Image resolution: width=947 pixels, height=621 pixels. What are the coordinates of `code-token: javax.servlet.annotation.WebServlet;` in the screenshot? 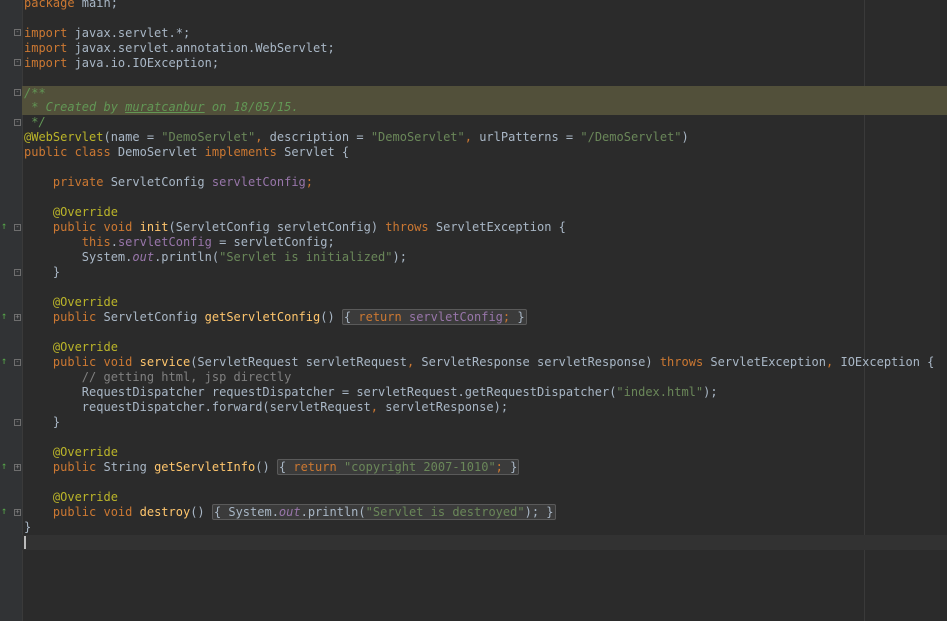 It's located at (201, 48).